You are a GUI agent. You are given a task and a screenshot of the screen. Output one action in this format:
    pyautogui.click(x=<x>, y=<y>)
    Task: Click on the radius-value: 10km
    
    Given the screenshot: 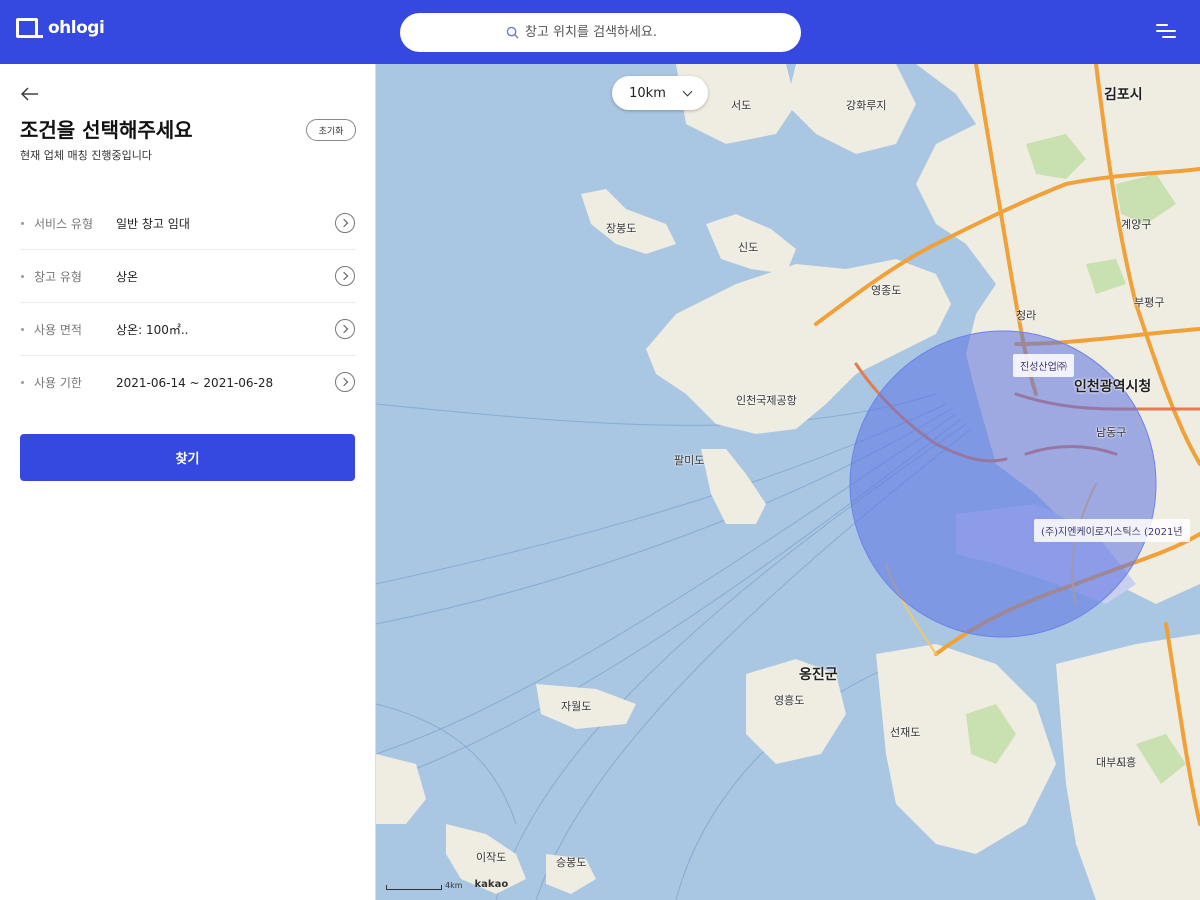 What is the action you would take?
    pyautogui.click(x=647, y=93)
    